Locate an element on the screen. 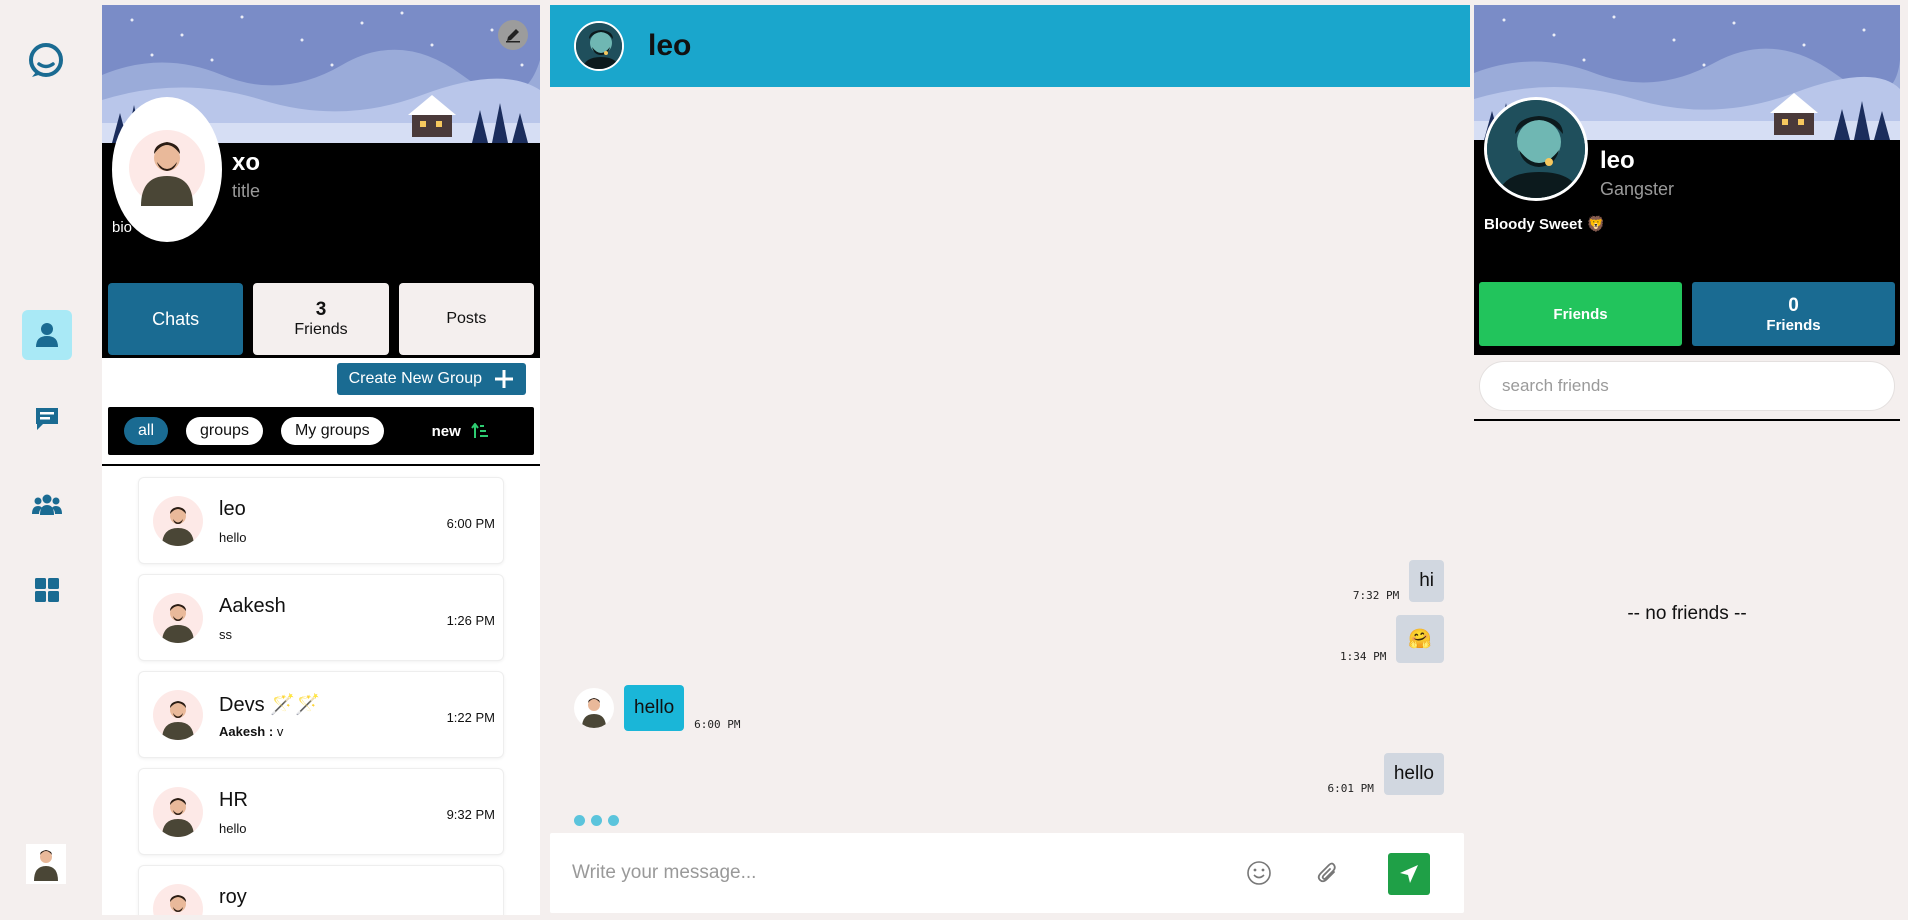 This screenshot has height=920, width=1908. nav-messages-button is located at coordinates (47, 419).